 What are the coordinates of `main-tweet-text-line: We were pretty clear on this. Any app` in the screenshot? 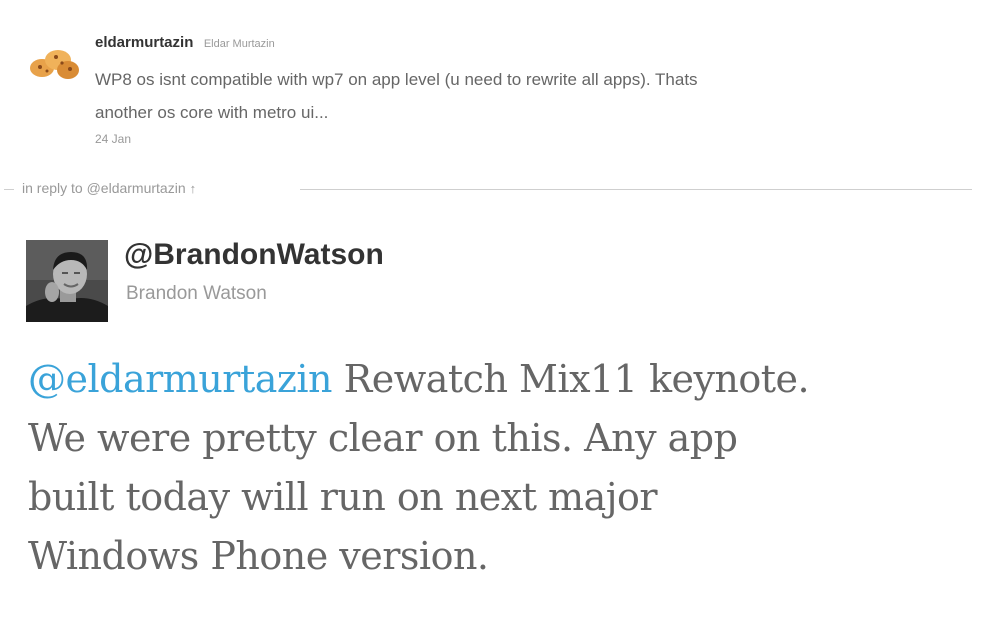 It's located at (383, 438).